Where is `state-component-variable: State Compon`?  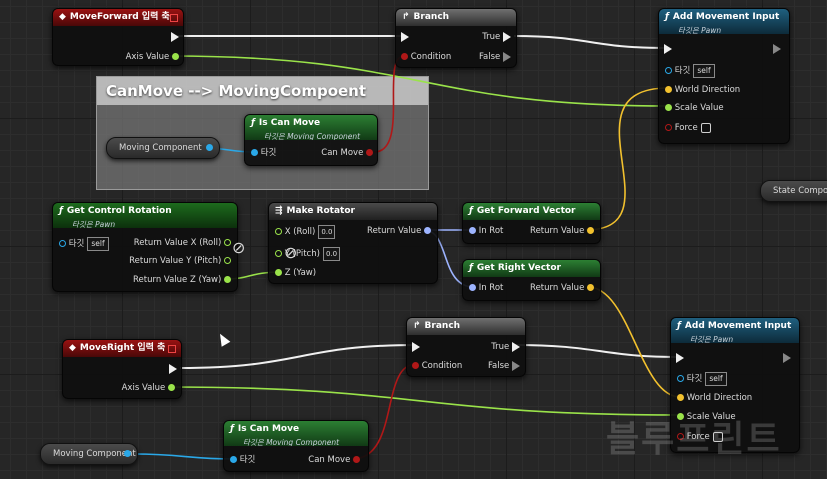
state-component-variable: State Compon is located at coordinates (793, 191).